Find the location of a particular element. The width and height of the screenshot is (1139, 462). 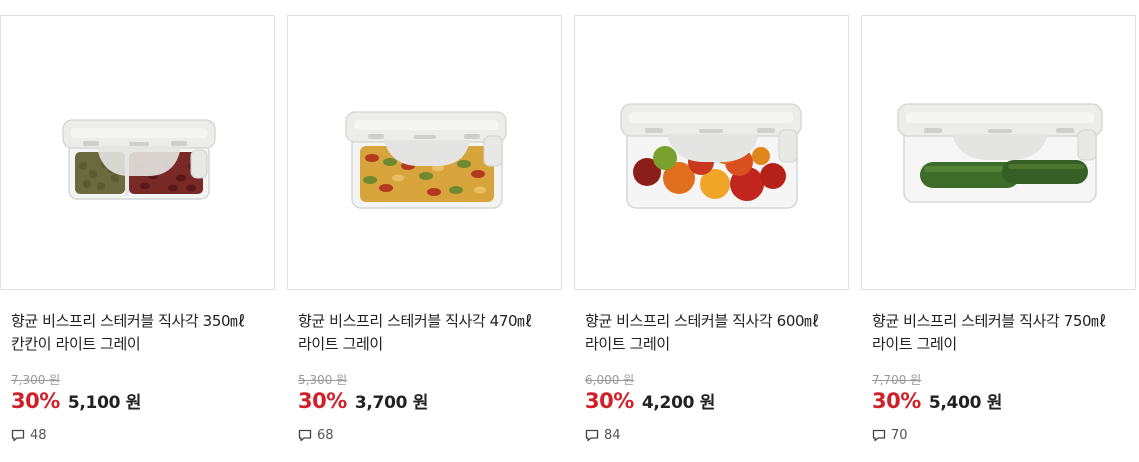

product-name: 향균 비스프리 스테커블 직사각 470㎖ 라이트 그레이 is located at coordinates (429, 333).